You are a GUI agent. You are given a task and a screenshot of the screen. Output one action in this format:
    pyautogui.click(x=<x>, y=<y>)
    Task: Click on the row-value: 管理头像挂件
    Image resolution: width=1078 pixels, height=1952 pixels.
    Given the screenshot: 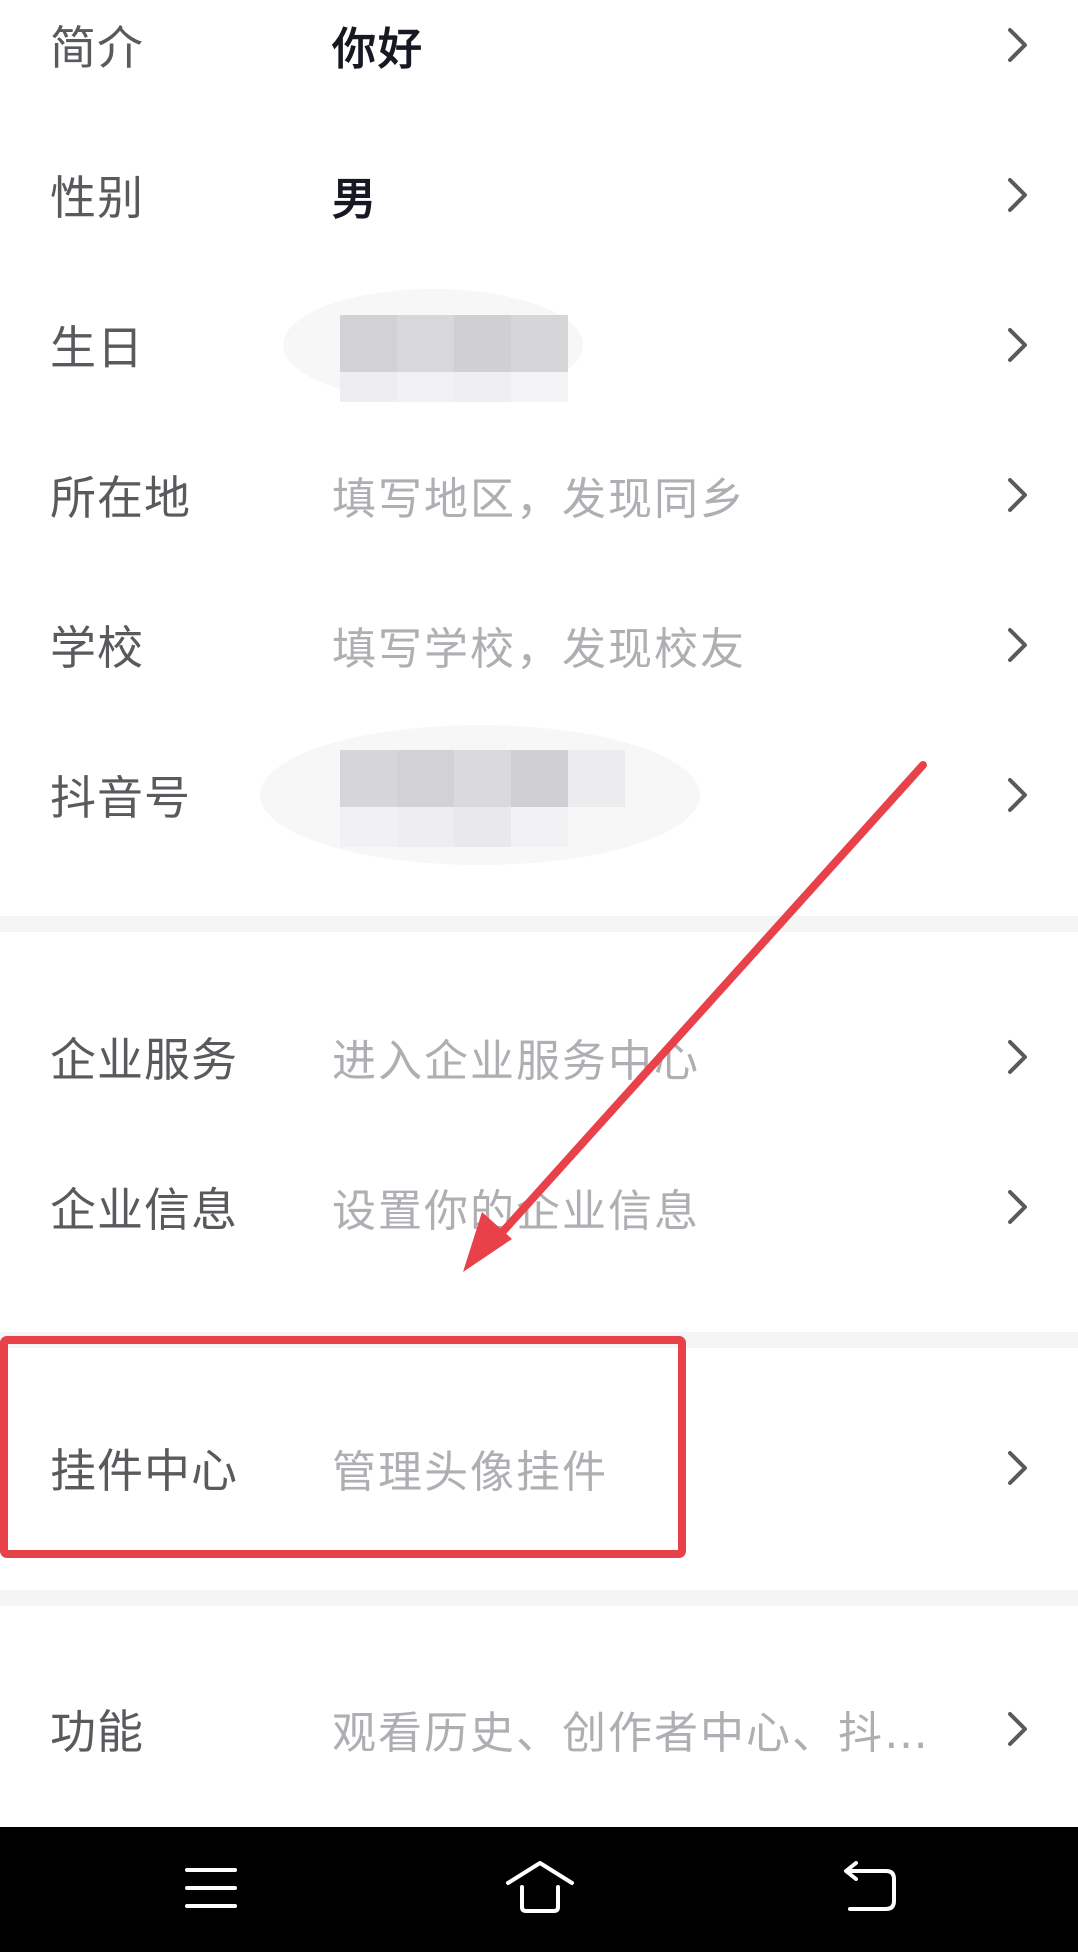 What is the action you would take?
    pyautogui.click(x=470, y=1472)
    